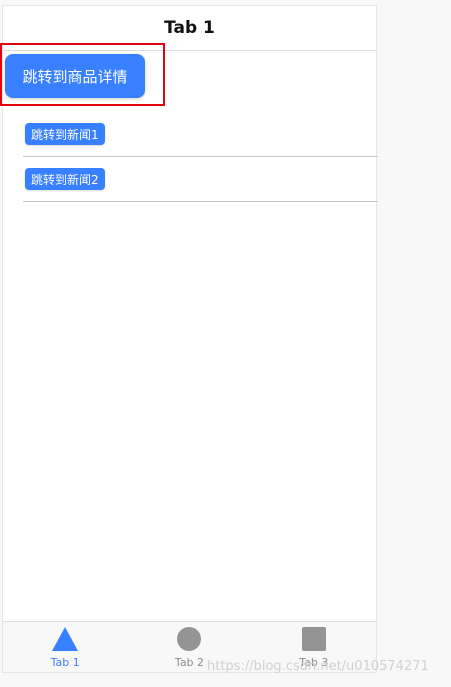  Describe the element at coordinates (65, 179) in the screenshot. I see `goto-news-2-button: 跳转到新闻2` at that location.